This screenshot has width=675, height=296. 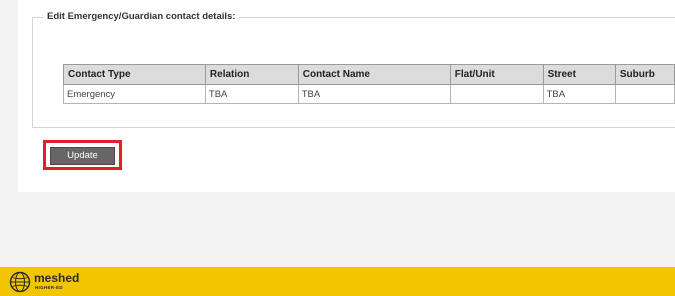 I want to click on cell-relation: TBA, so click(x=251, y=94).